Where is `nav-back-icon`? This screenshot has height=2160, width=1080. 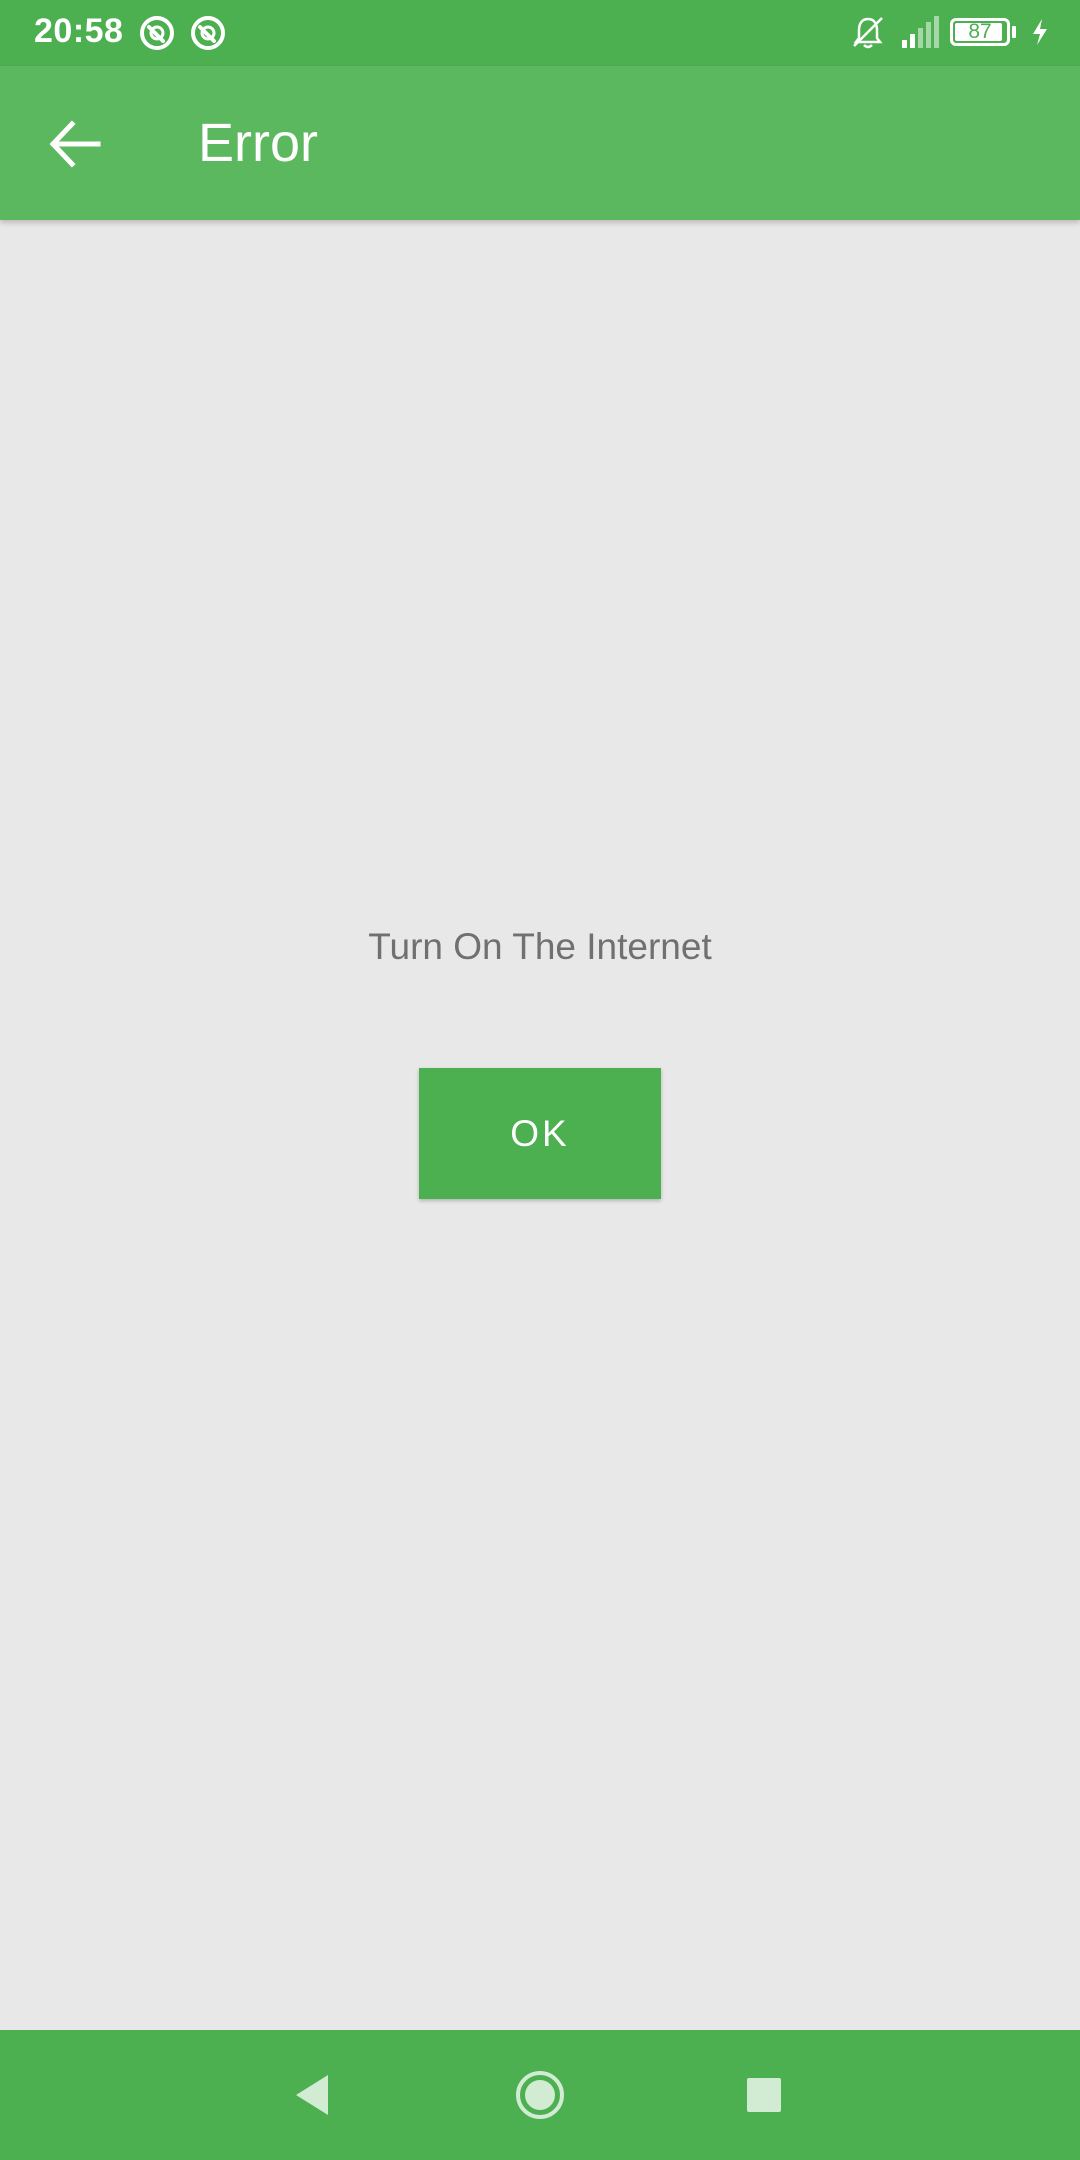
nav-back-icon is located at coordinates (313, 2095).